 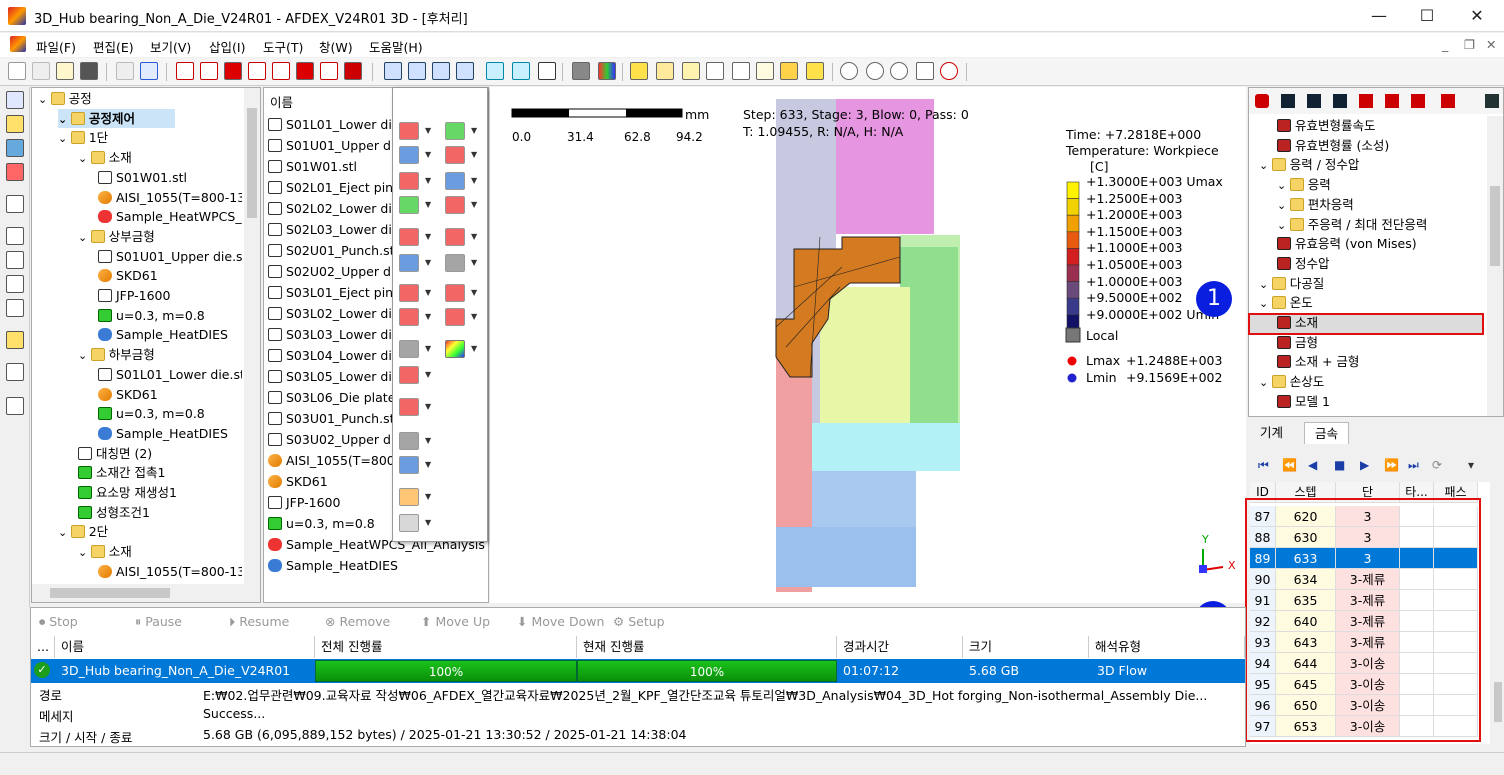 What do you see at coordinates (336, 46) in the screenshot?
I see `menu-window: 창(W)` at bounding box center [336, 46].